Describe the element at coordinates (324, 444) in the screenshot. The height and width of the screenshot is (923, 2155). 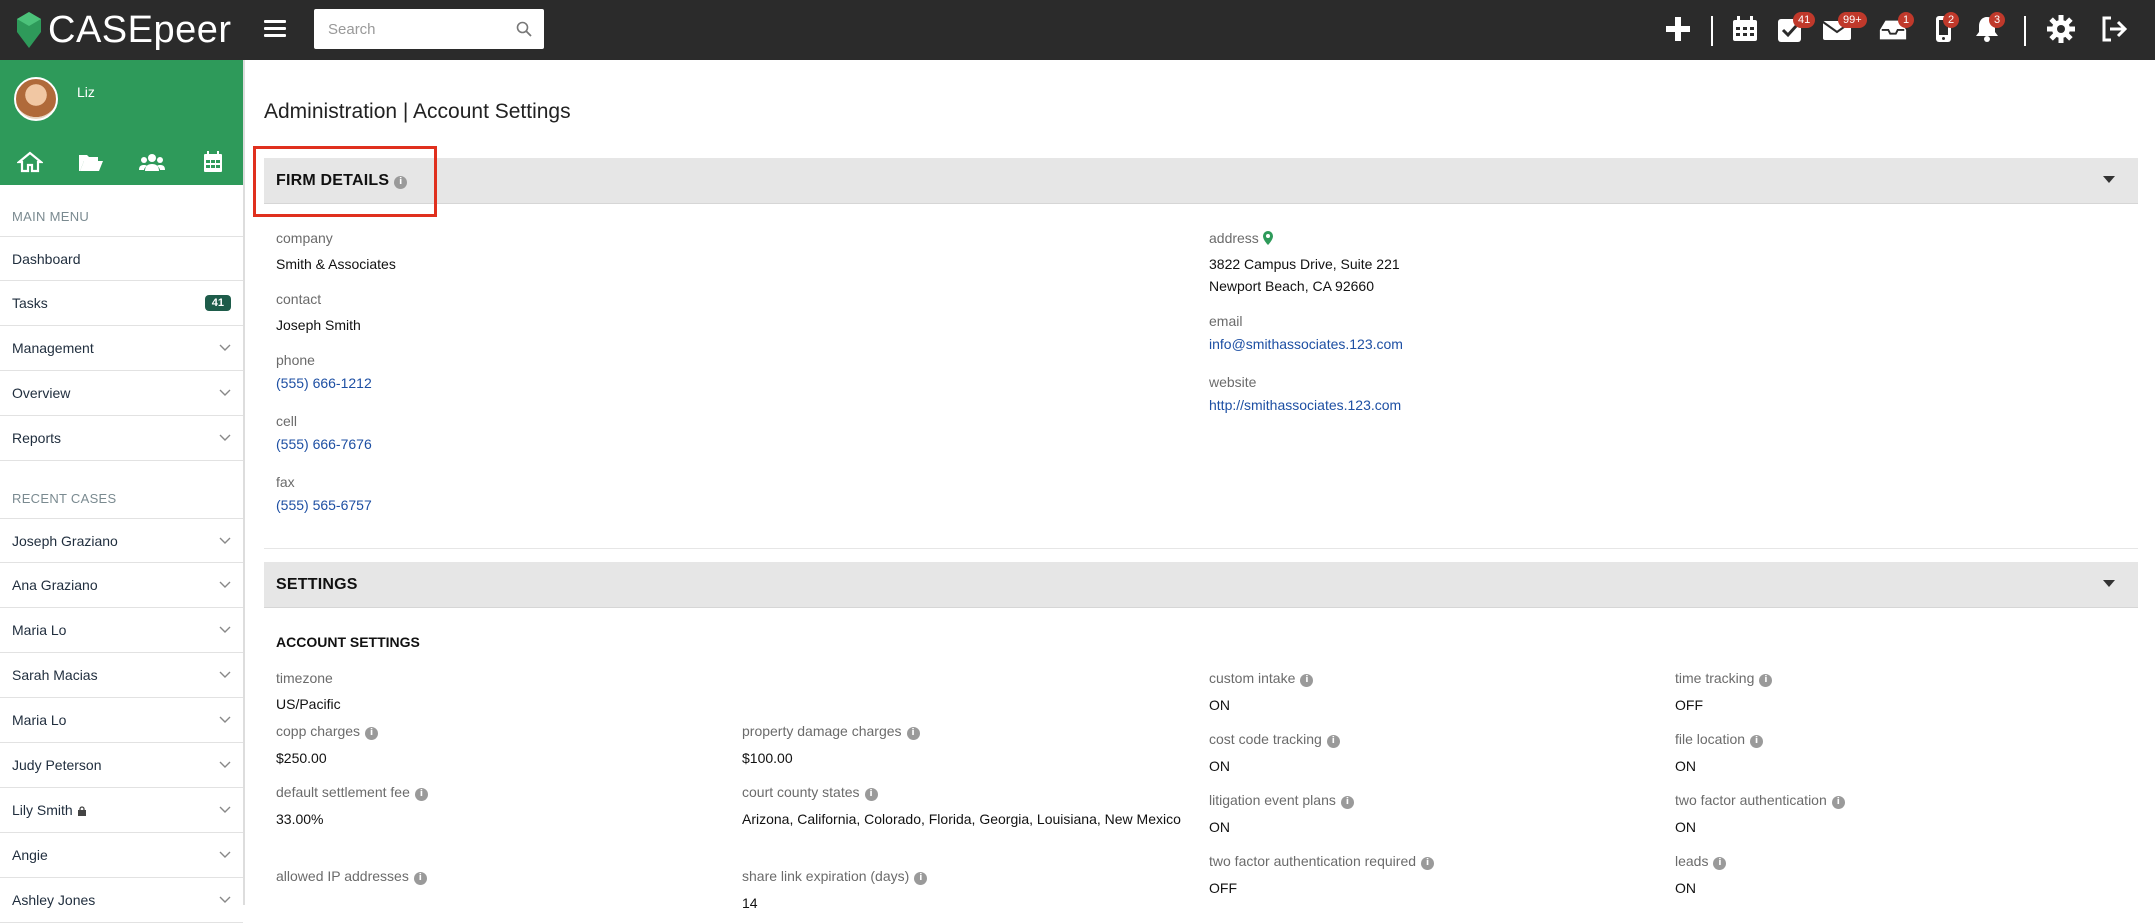
I see `cell-link: (555) 666-7676` at that location.